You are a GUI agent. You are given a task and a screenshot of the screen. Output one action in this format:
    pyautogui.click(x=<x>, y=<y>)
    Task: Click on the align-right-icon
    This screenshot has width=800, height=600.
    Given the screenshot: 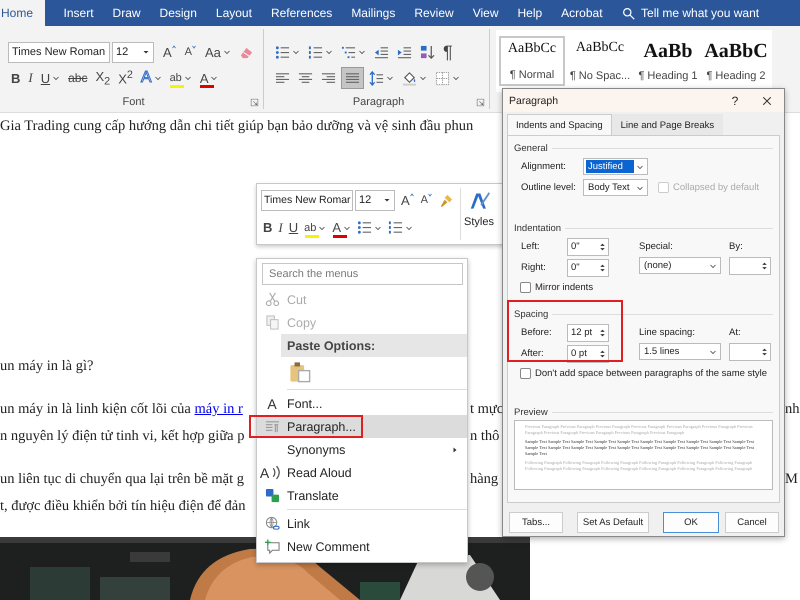 What is the action you would take?
    pyautogui.click(x=328, y=78)
    